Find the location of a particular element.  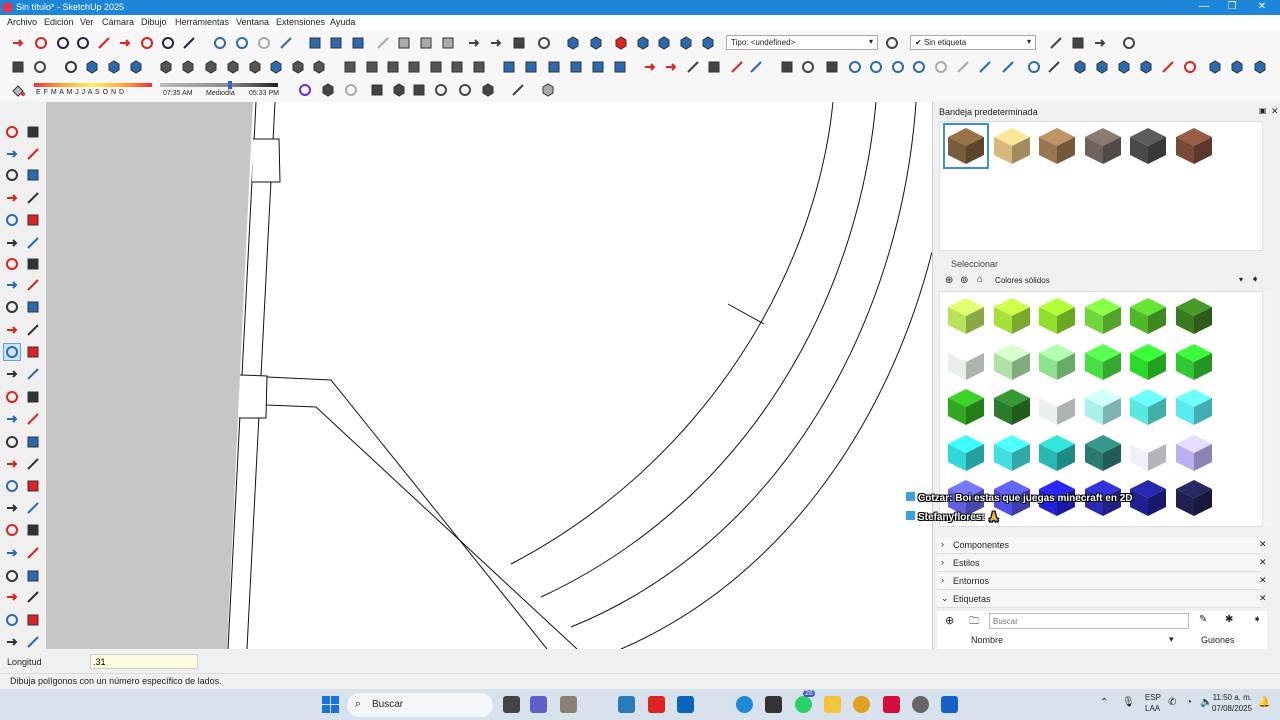

tag-tools-icon: ✱ is located at coordinates (1229, 619).